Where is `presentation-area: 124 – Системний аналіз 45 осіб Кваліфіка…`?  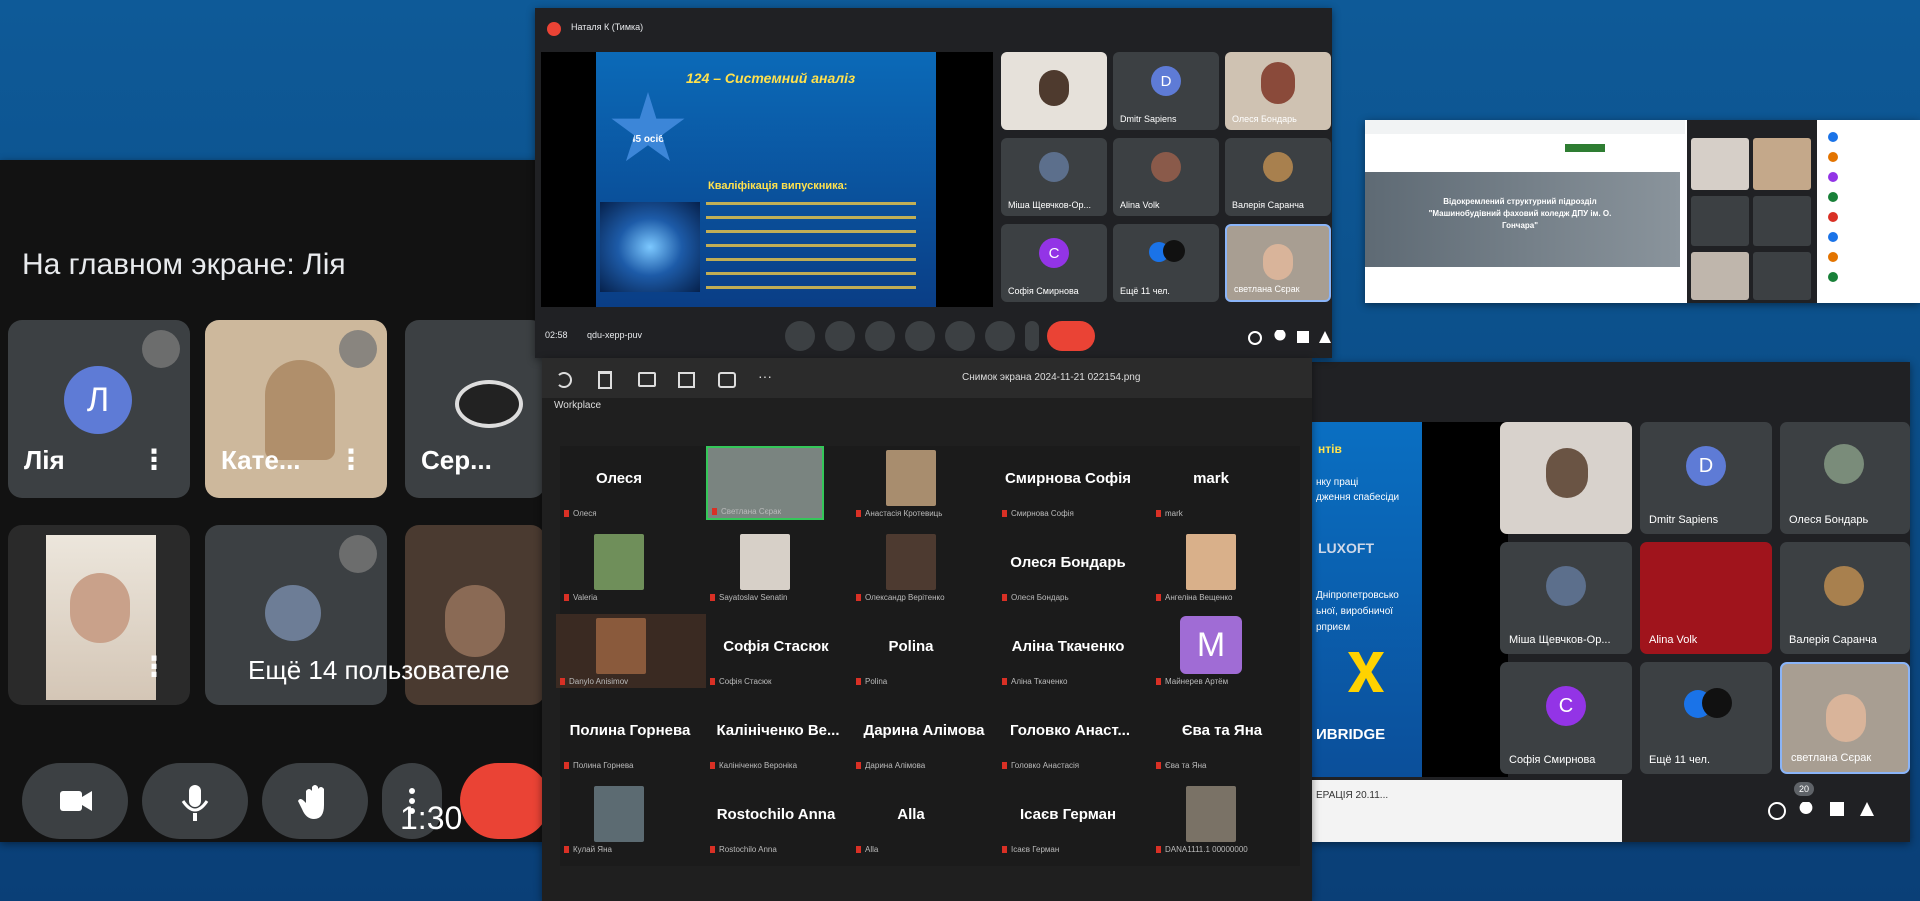
presentation-area: 124 – Системний аналіз 45 осіб Кваліфіка… is located at coordinates (767, 179).